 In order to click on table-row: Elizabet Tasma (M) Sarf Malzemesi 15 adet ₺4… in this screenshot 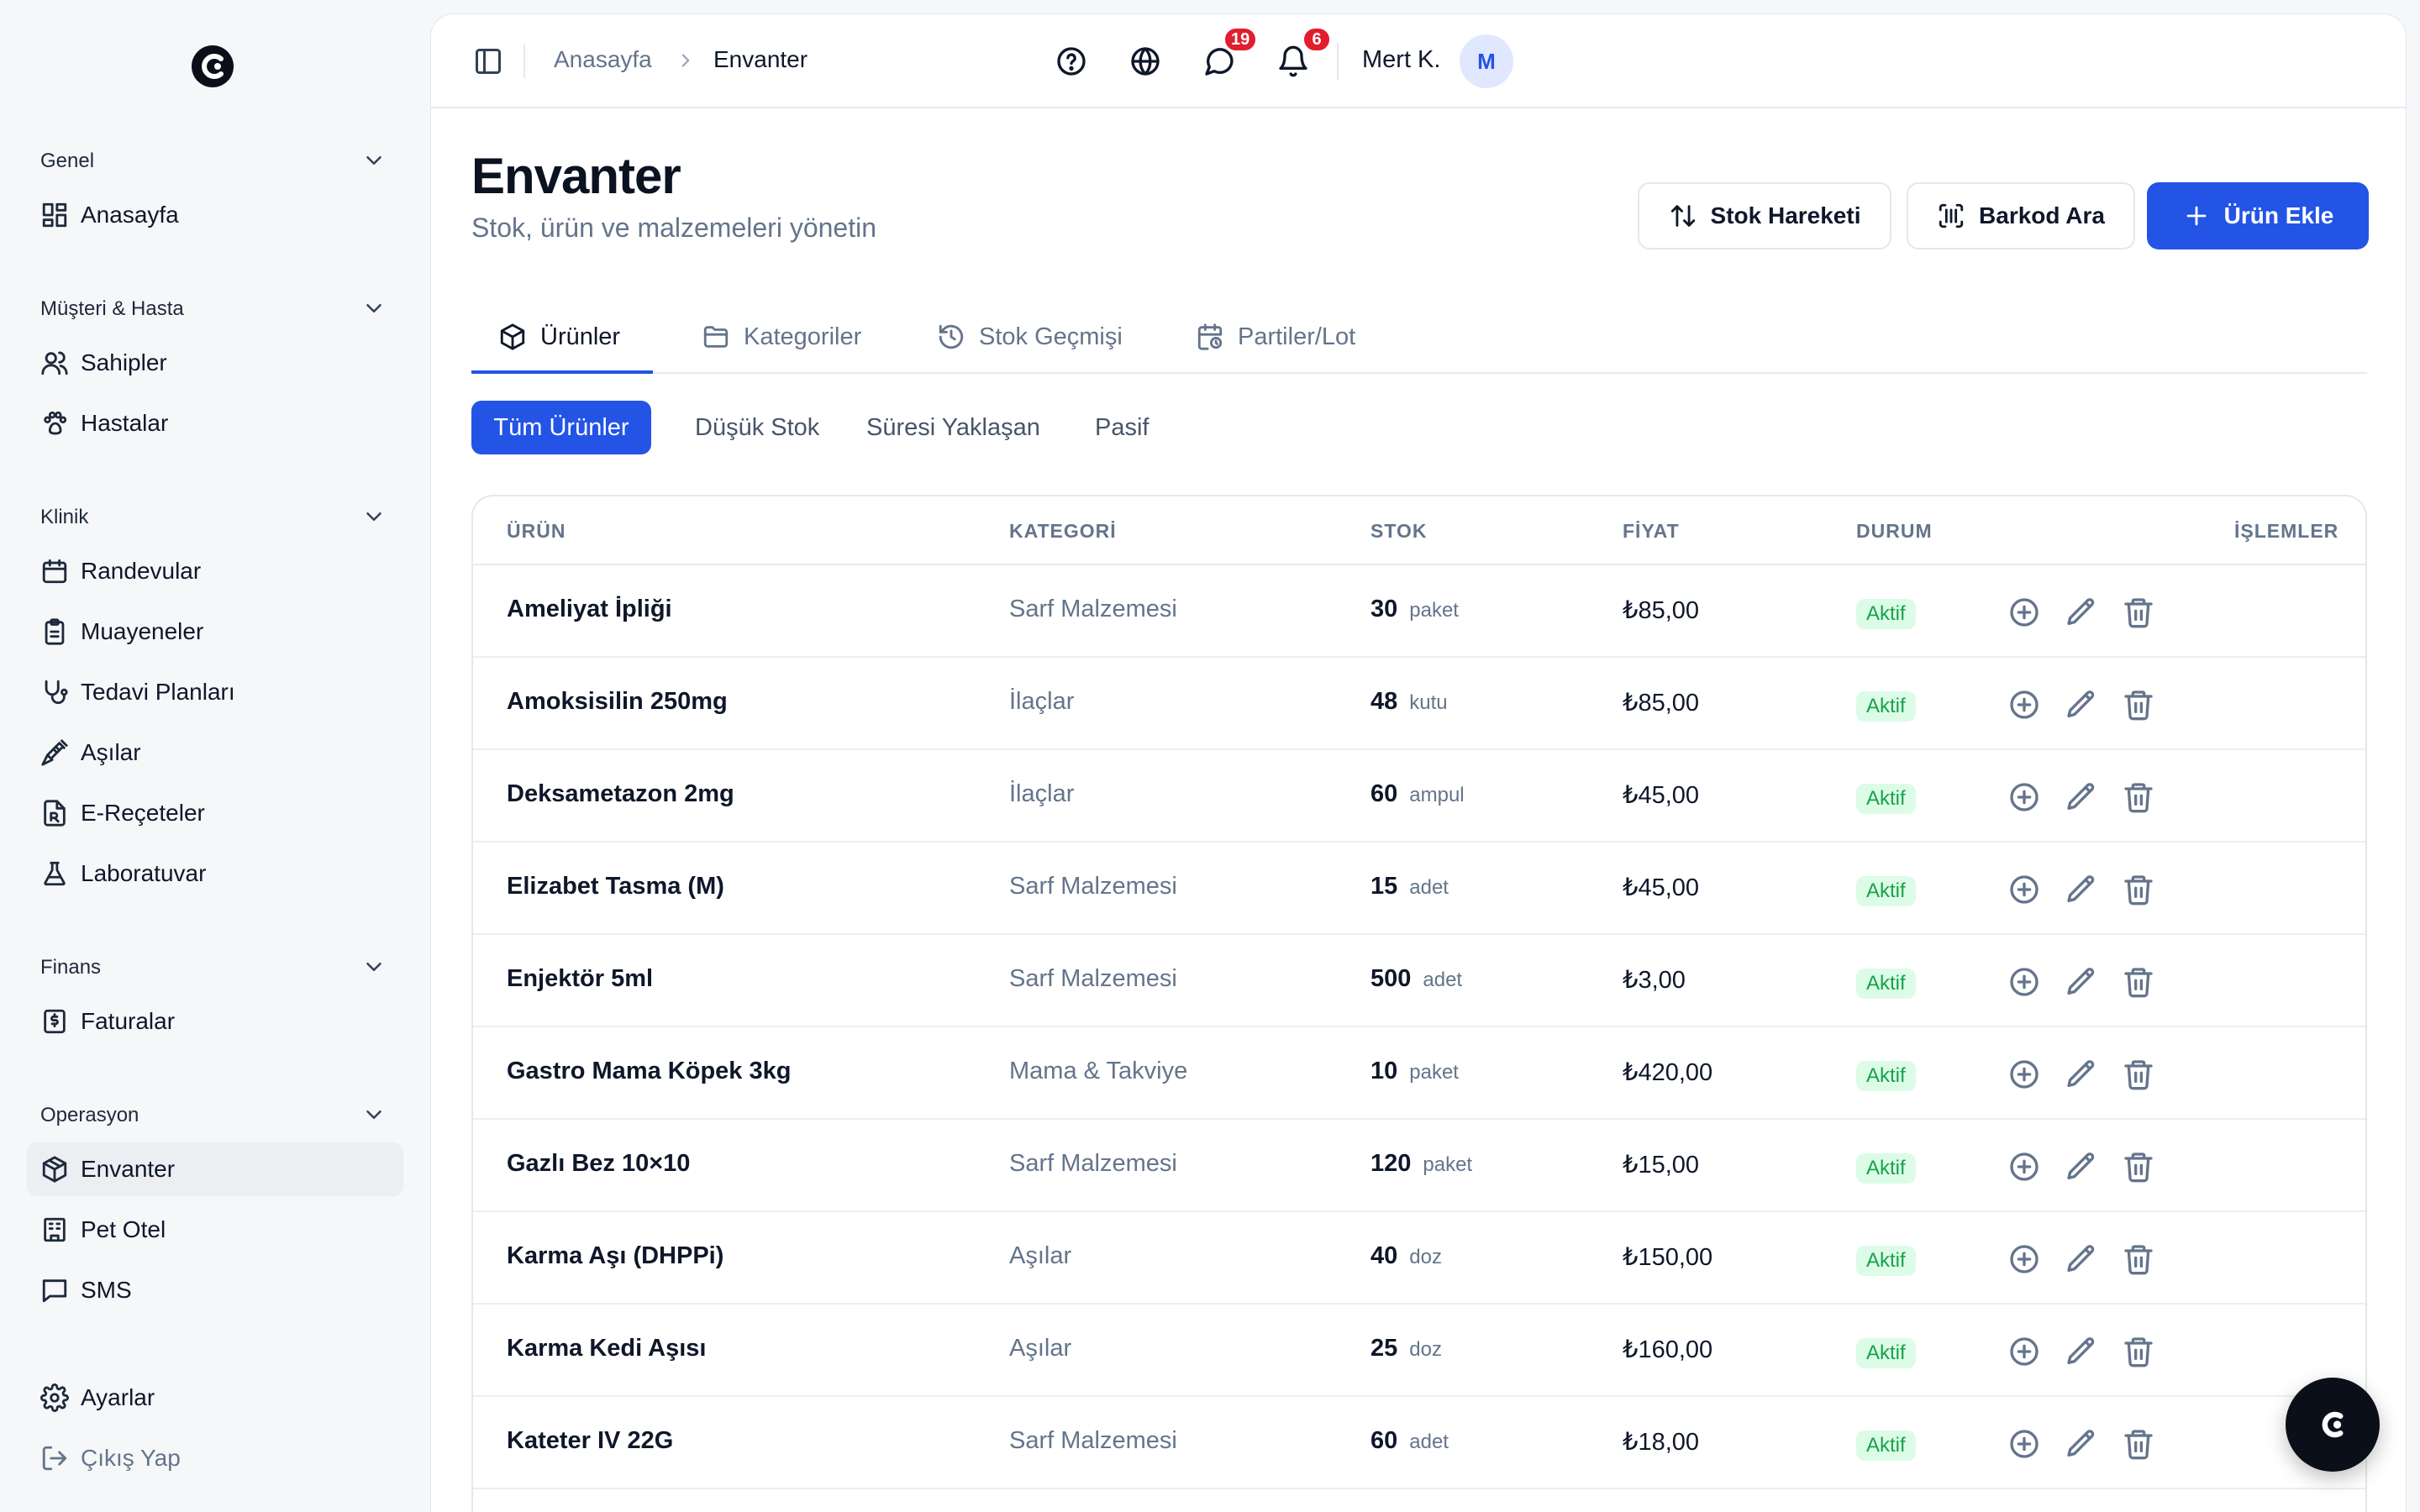, I will do `click(1419, 889)`.